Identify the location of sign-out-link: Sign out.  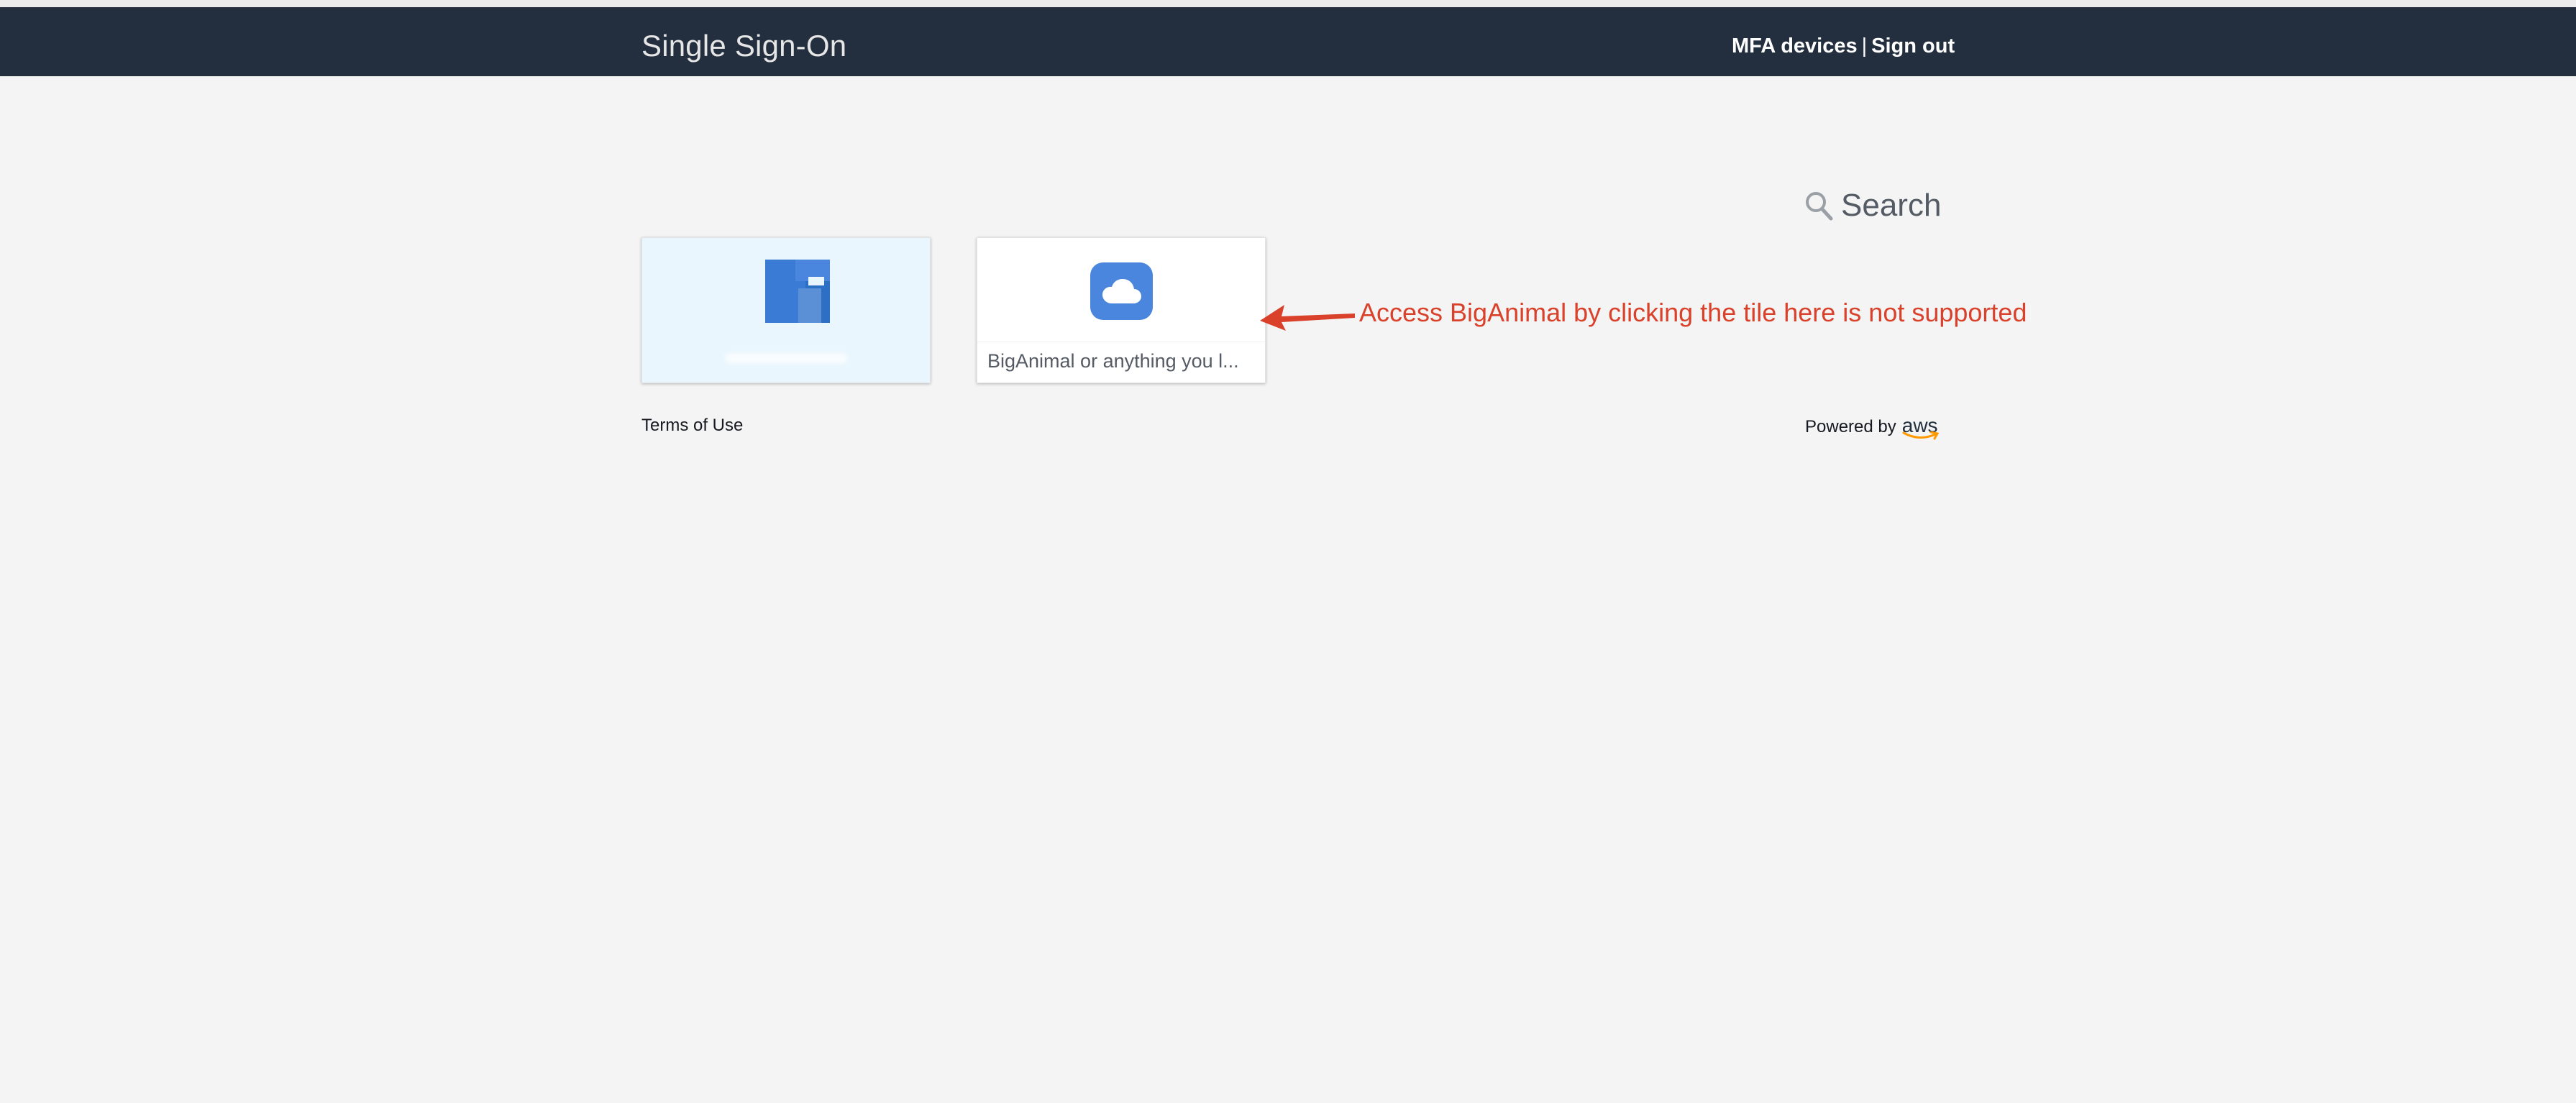
(1913, 46).